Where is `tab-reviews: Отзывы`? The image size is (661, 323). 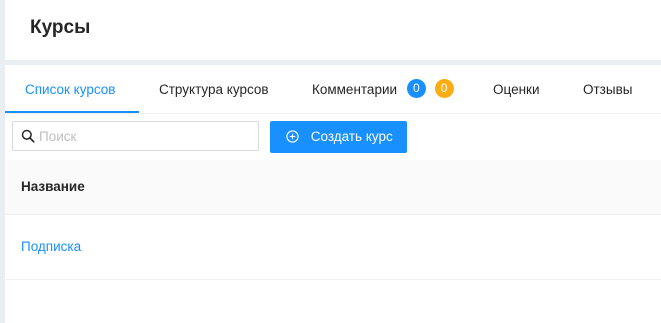 tab-reviews: Отзывы is located at coordinates (607, 89).